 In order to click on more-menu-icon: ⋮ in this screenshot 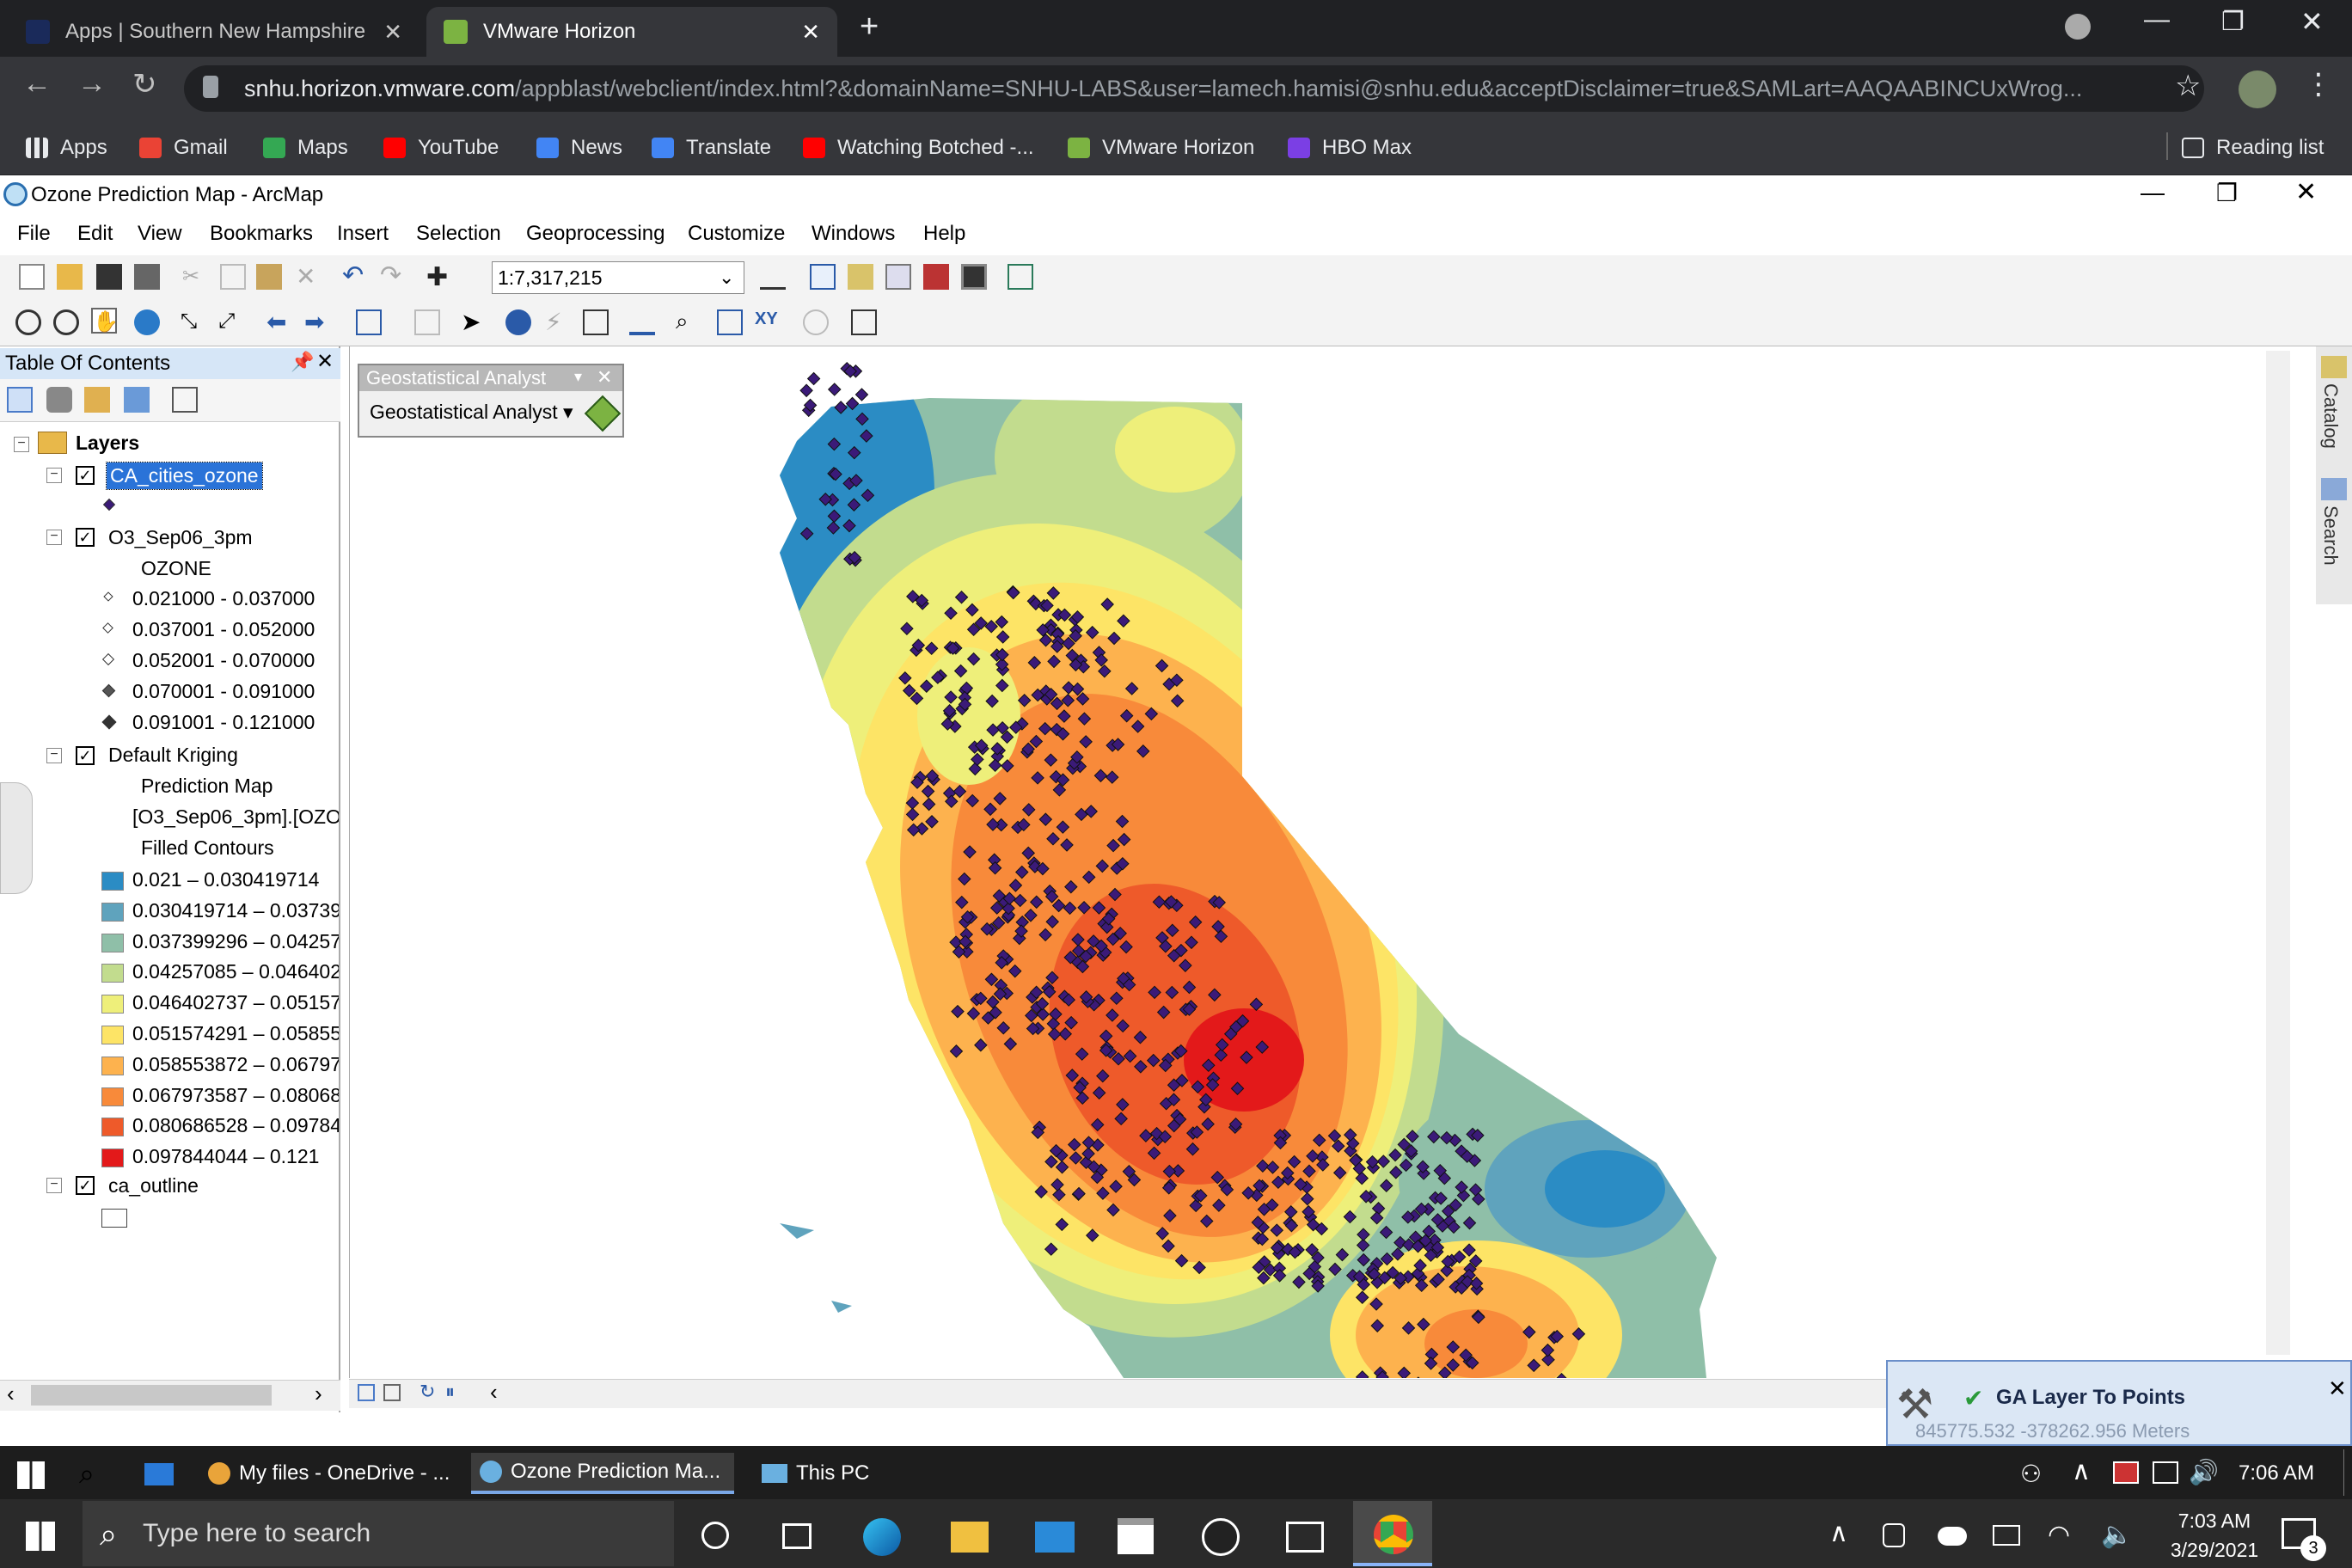, I will do `click(2318, 84)`.